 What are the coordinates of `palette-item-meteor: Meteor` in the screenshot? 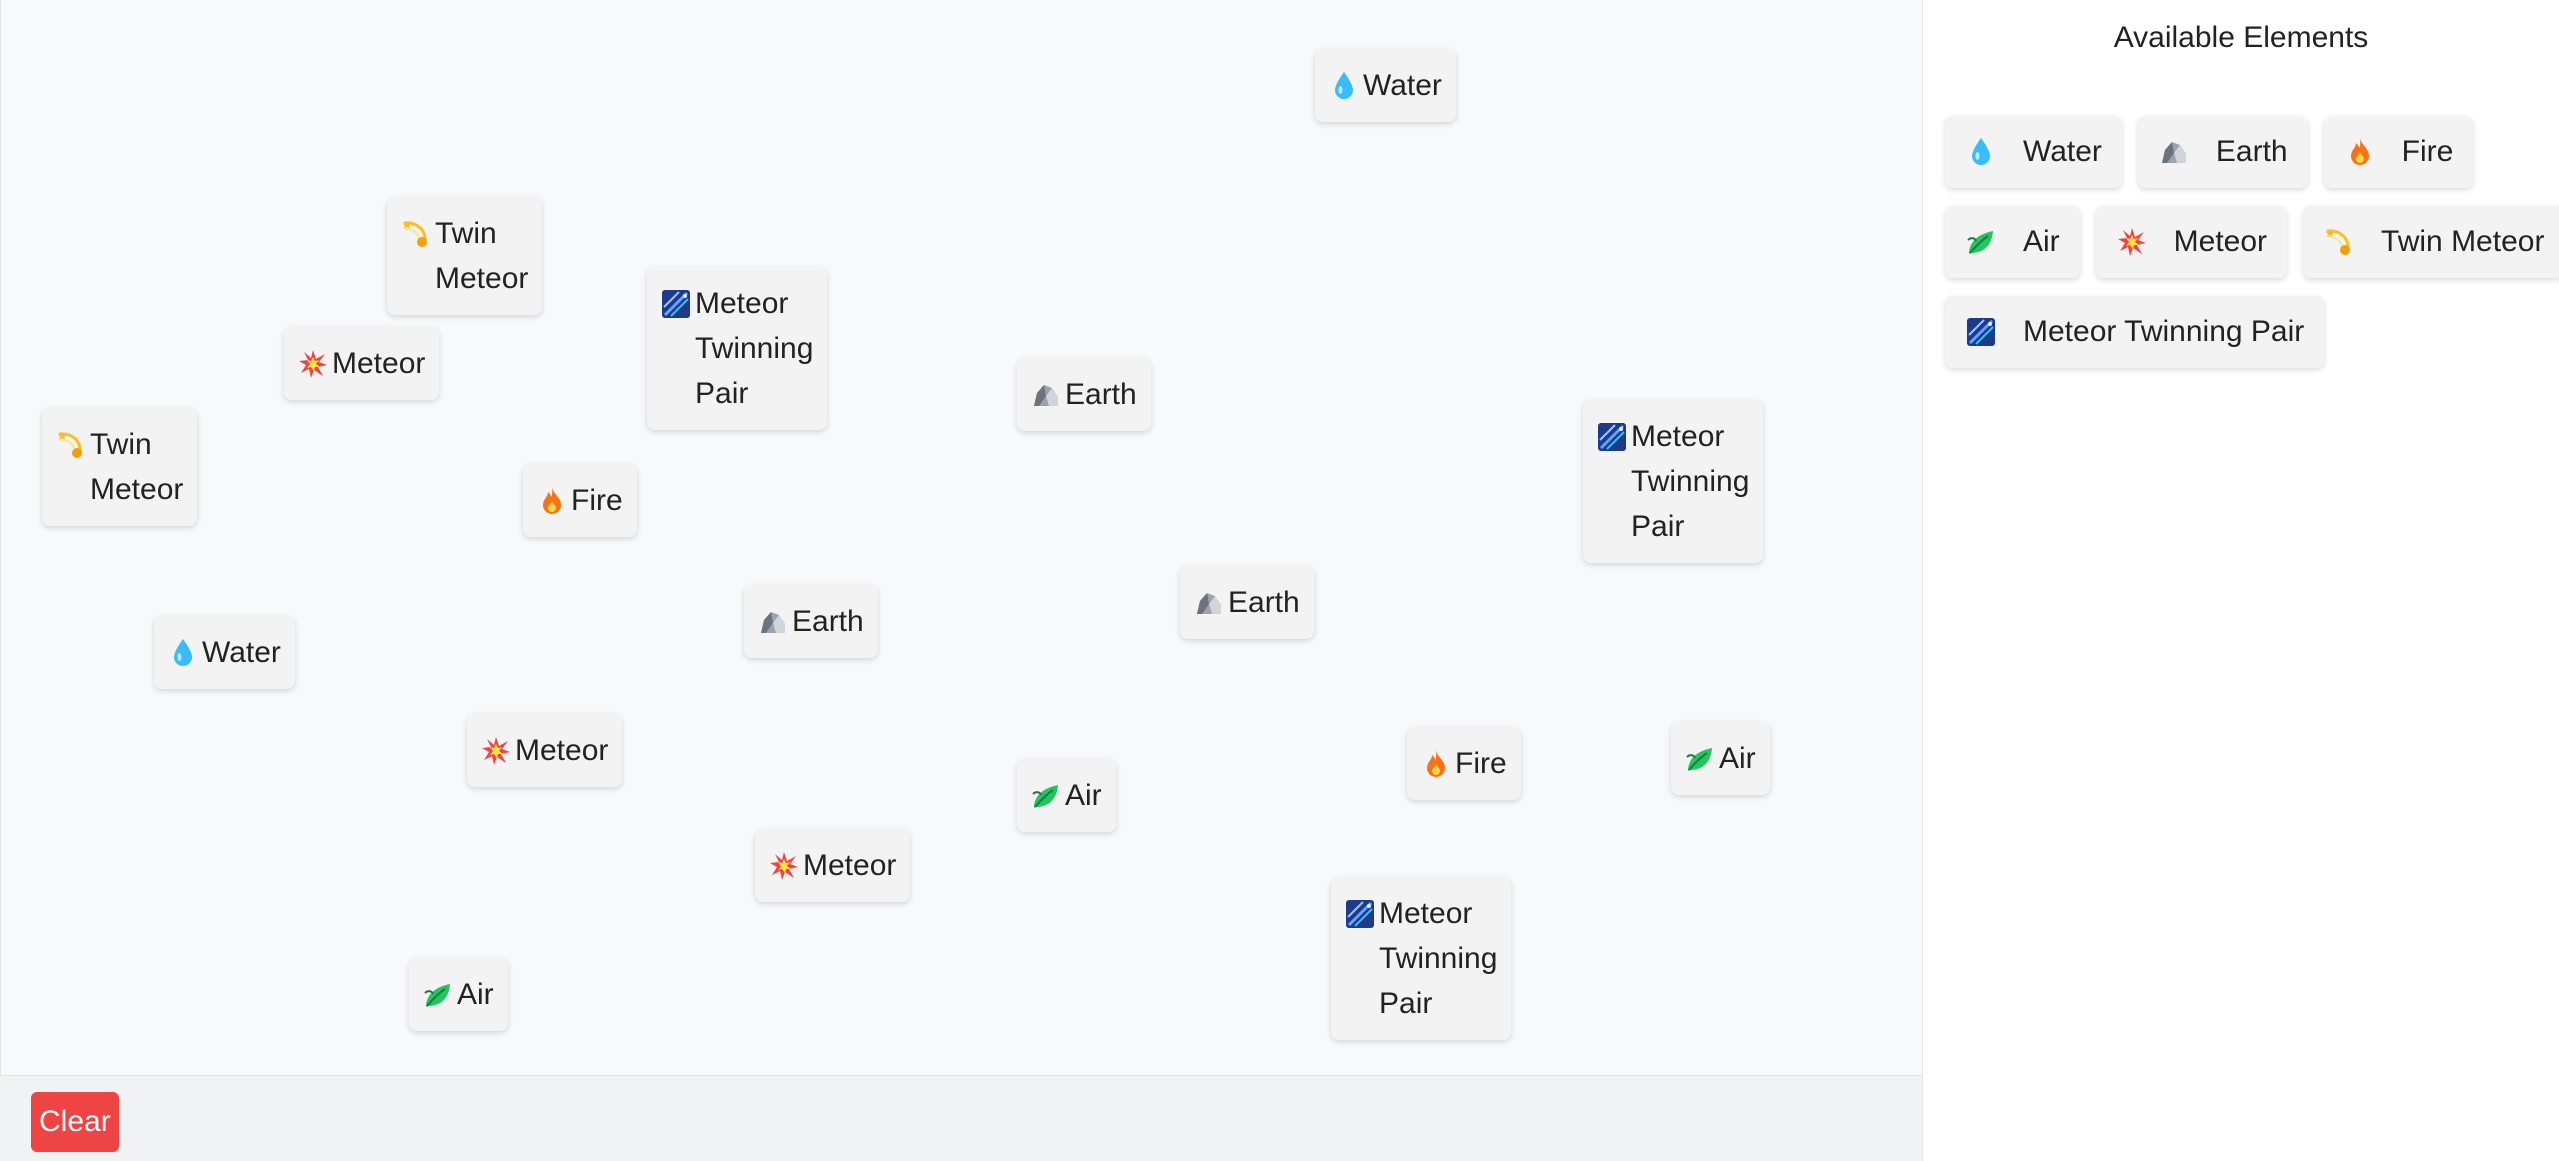 It's located at (2191, 242).